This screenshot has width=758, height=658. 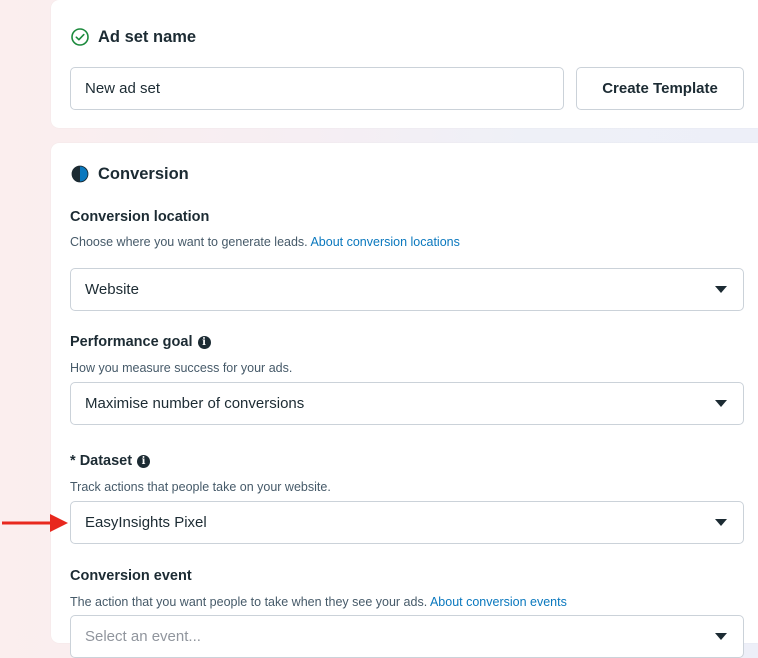 I want to click on conversion-location-value: Website, so click(x=112, y=289).